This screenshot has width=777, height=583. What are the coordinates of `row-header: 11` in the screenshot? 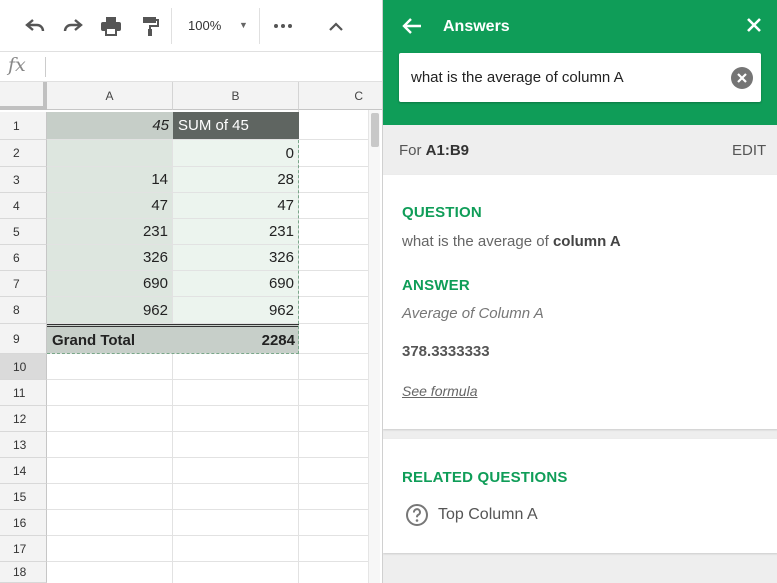 It's located at (23, 393).